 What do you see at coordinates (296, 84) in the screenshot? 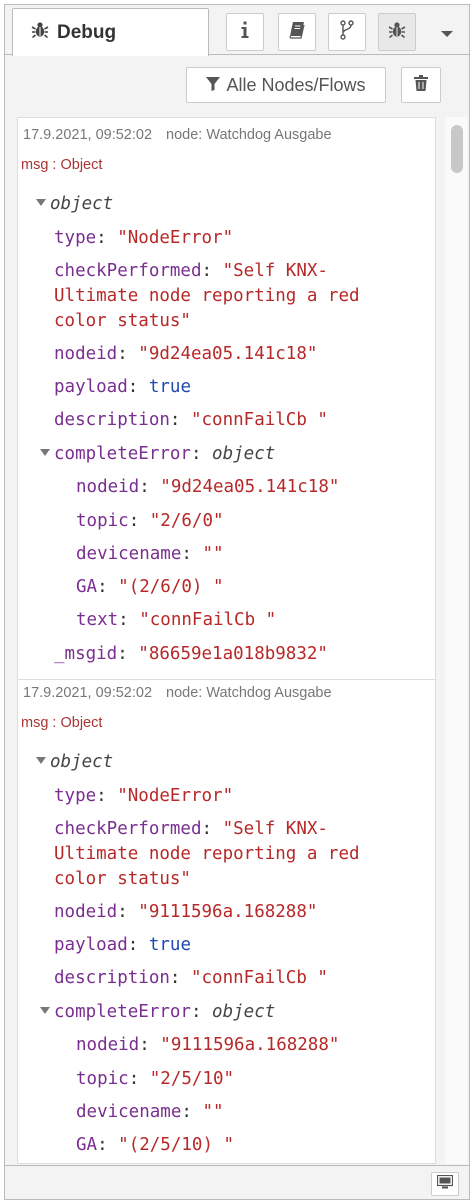
I see `filter-label: Alle Nodes/Flows` at bounding box center [296, 84].